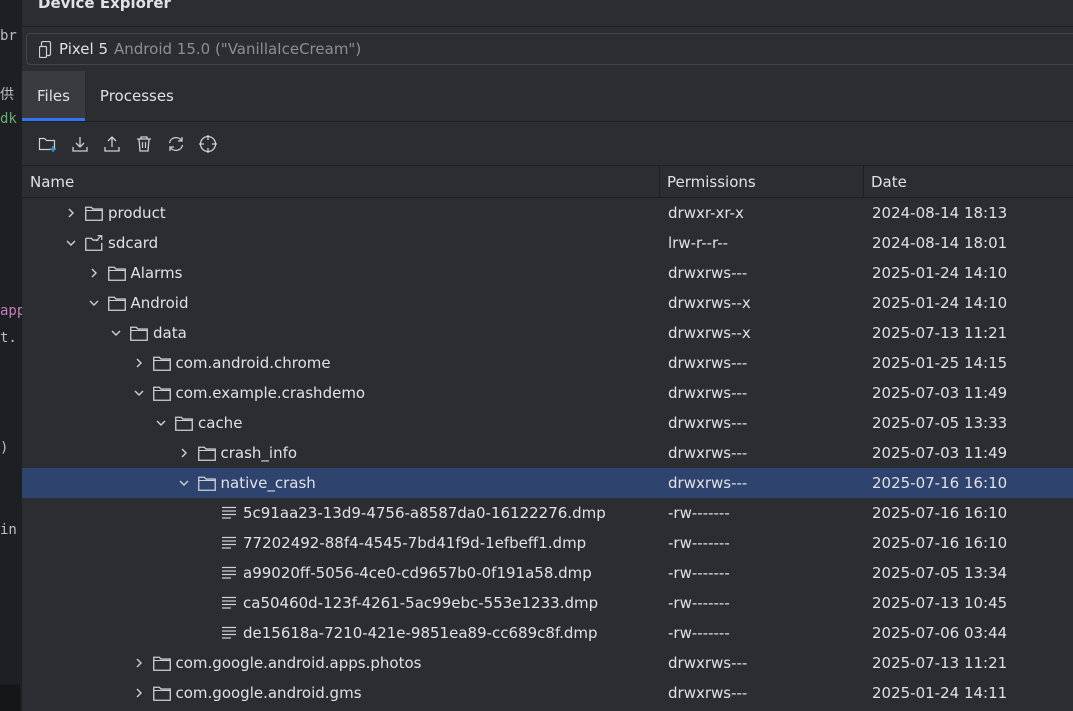 The width and height of the screenshot is (1073, 711). I want to click on row-name-label: sdcard, so click(133, 243).